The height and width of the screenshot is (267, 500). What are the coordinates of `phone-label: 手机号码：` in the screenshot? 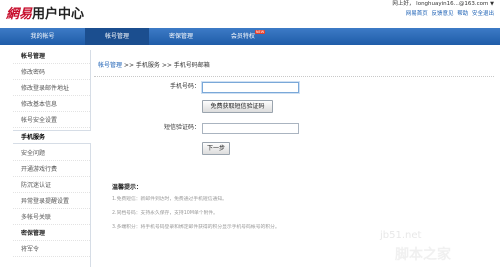 It's located at (184, 86).